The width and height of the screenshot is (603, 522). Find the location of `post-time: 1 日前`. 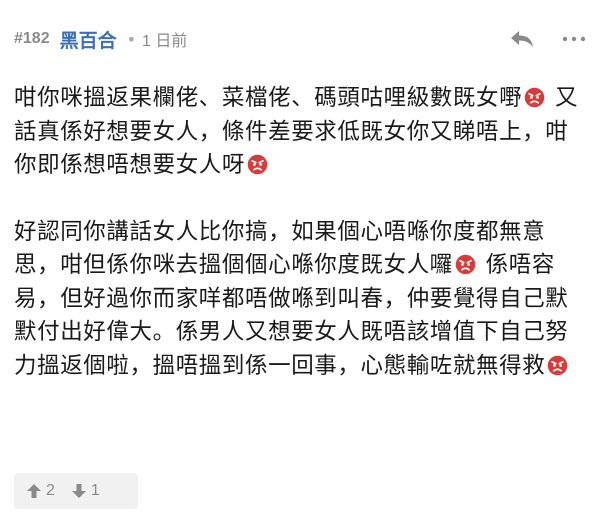

post-time: 1 日前 is located at coordinates (165, 41).